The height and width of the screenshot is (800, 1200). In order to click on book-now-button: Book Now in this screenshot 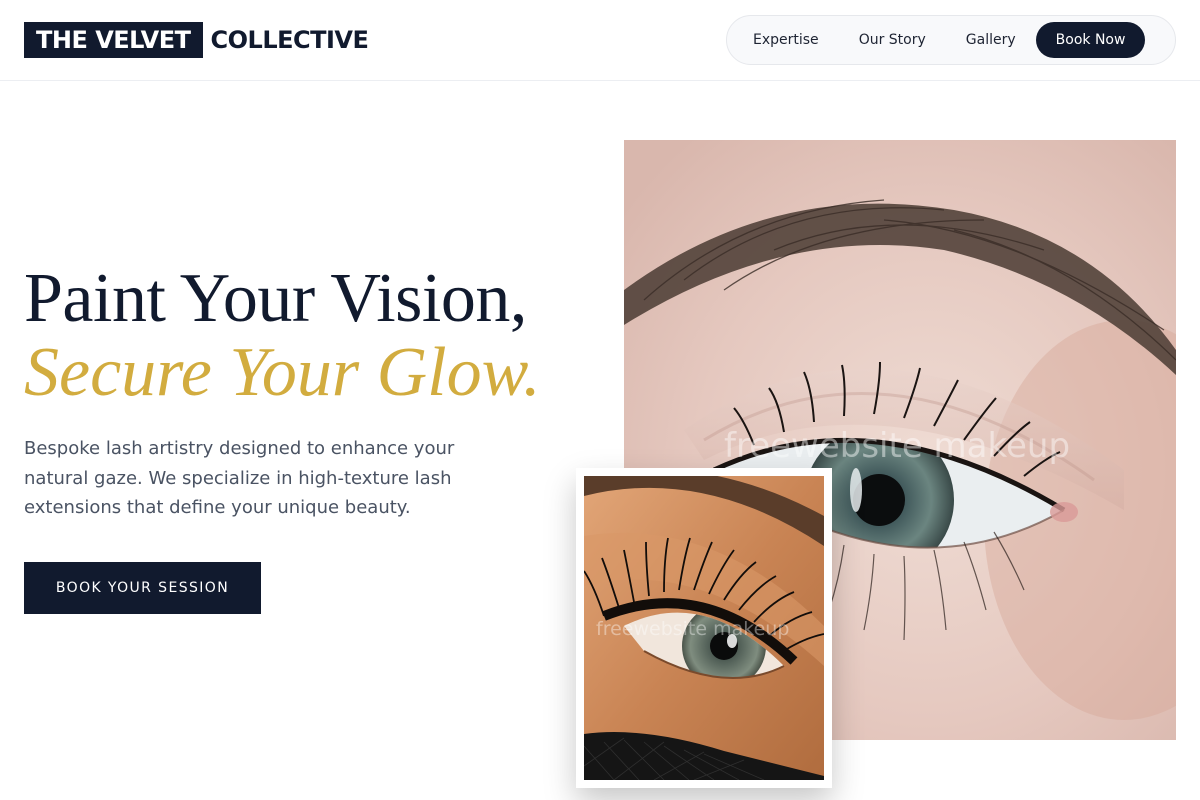, I will do `click(1090, 40)`.